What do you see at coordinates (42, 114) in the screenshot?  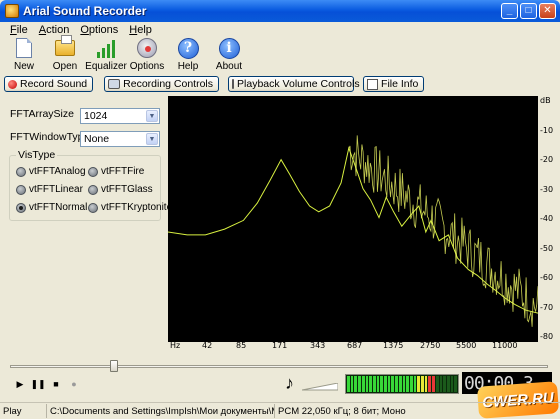 I see `fft-array-size-label: FFTArraySize` at bounding box center [42, 114].